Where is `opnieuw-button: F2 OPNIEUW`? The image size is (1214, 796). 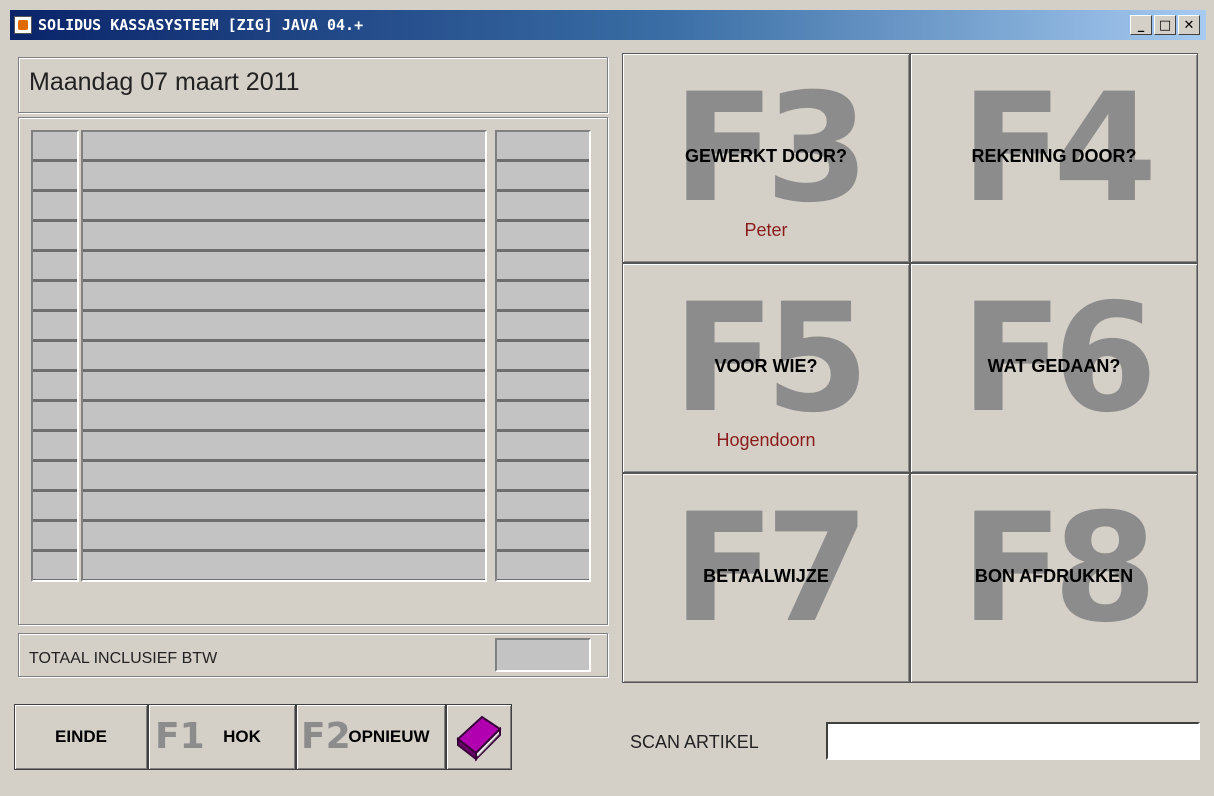 opnieuw-button: F2 OPNIEUW is located at coordinates (371, 737).